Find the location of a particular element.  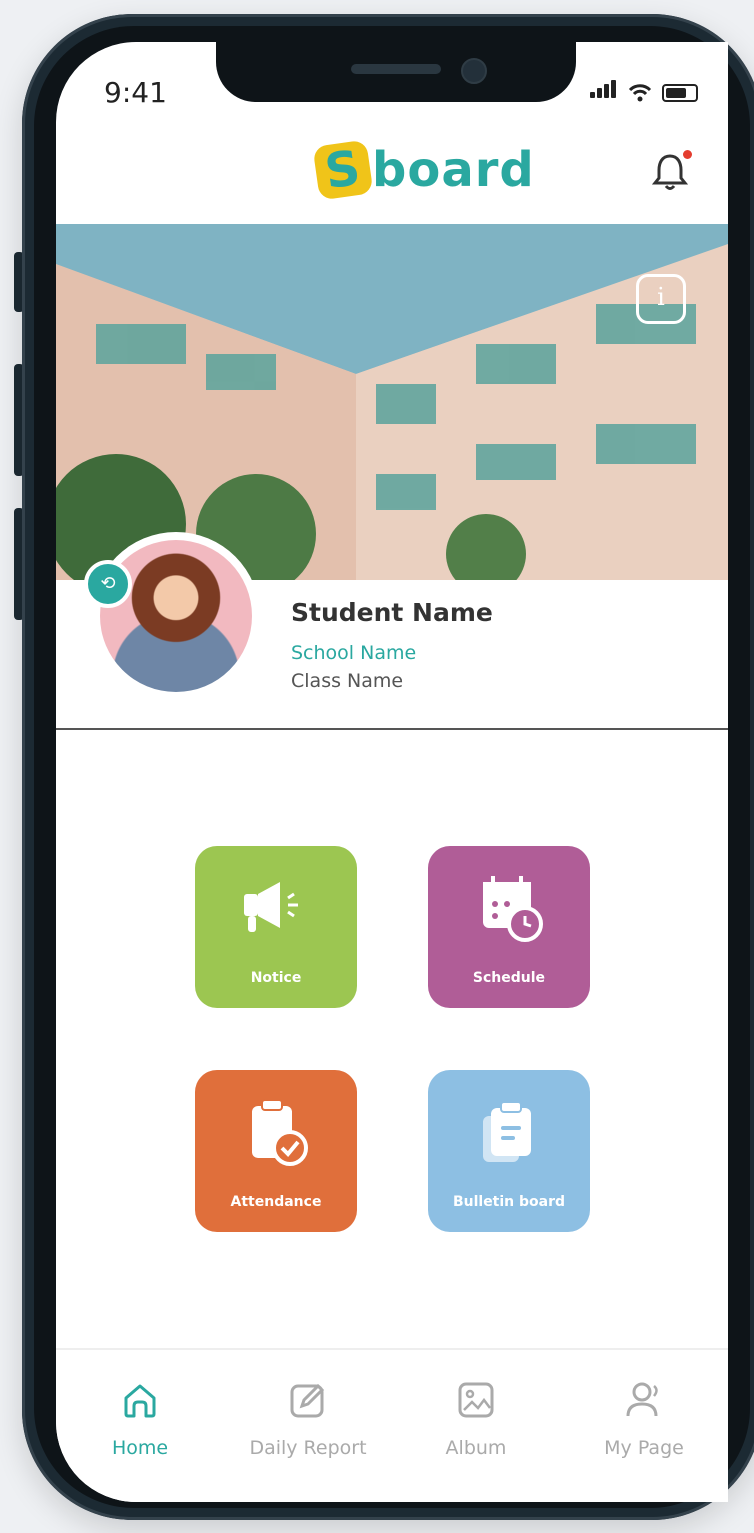

tab-my-page-label: My Page is located at coordinates (644, 1448).